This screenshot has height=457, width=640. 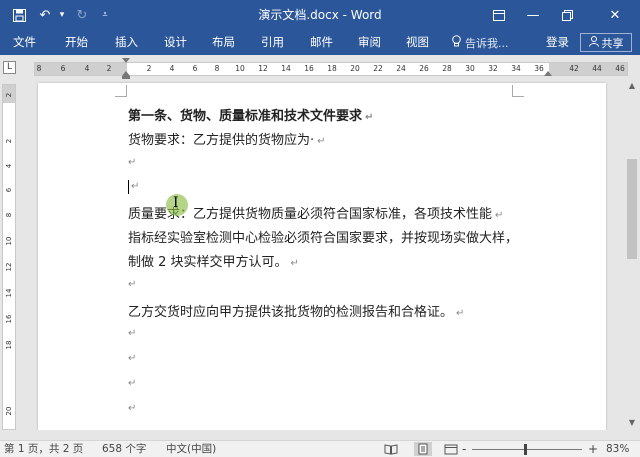 What do you see at coordinates (9, 345) in the screenshot?
I see `ruler-number: 18` at bounding box center [9, 345].